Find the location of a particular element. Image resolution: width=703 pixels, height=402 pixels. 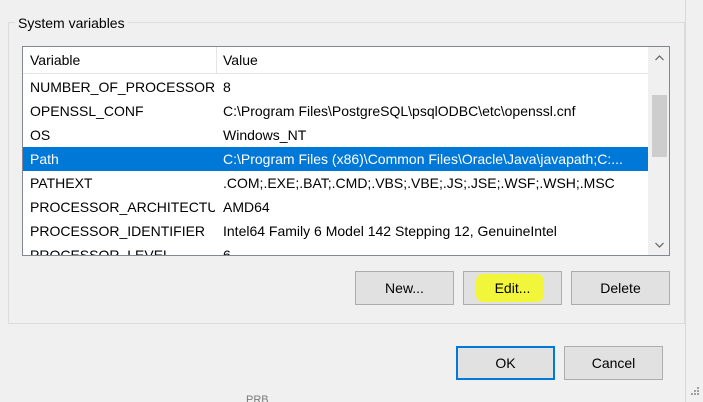

variable-name: PATHEXT is located at coordinates (61, 183).